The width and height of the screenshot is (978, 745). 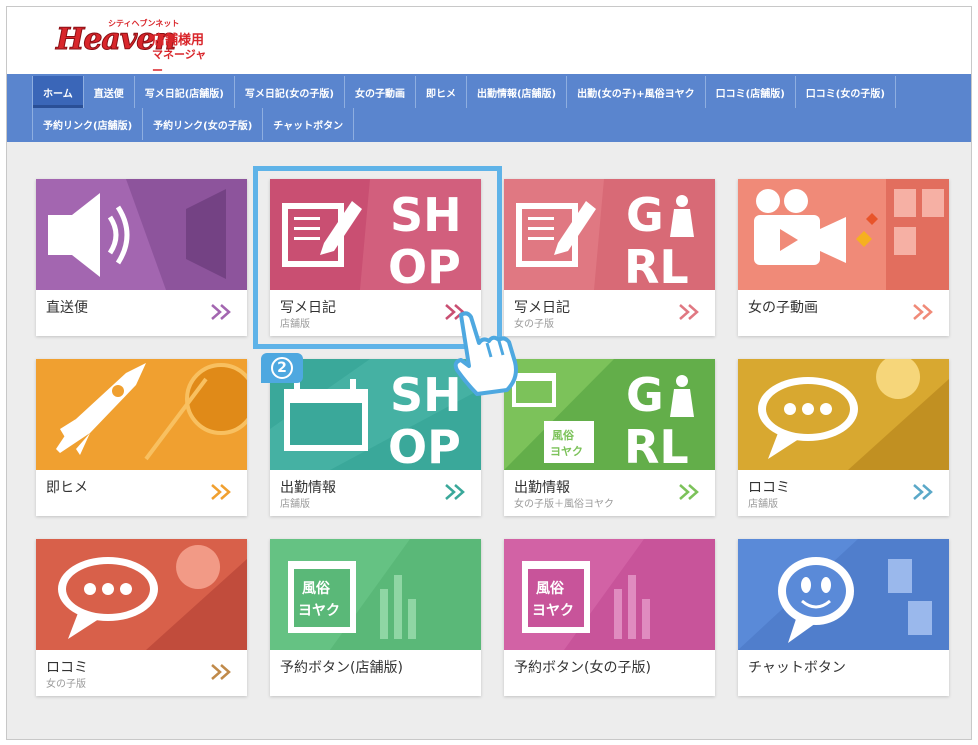 What do you see at coordinates (58, 92) in the screenshot?
I see `nav-item-home: ホーム` at bounding box center [58, 92].